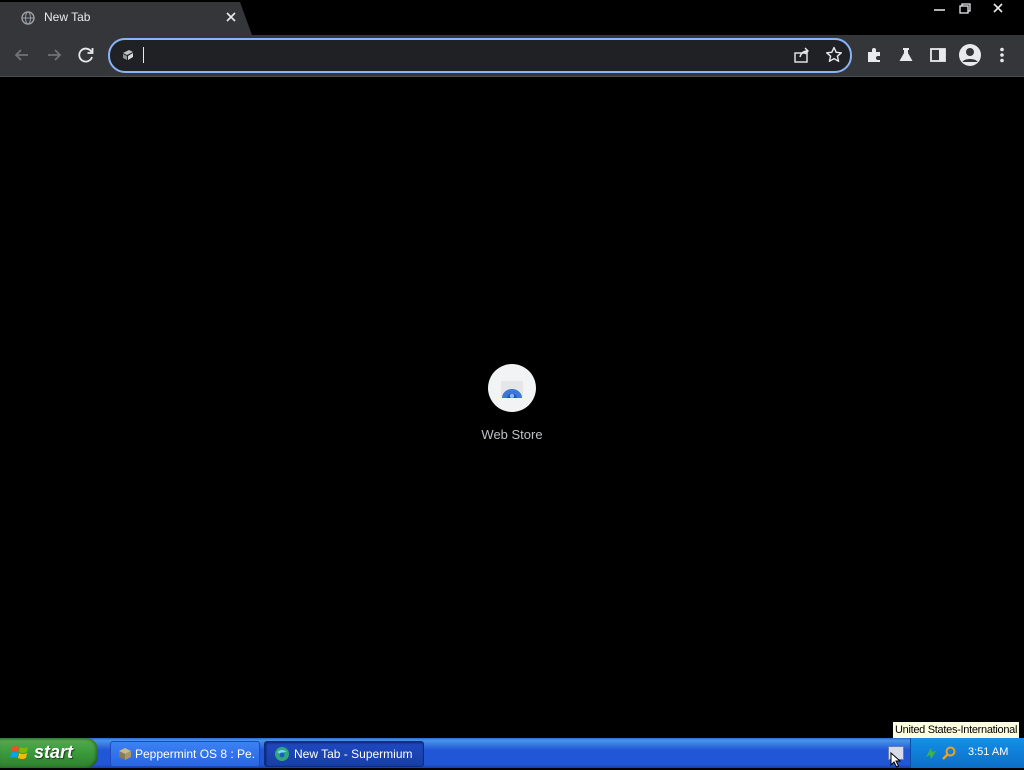  What do you see at coordinates (22, 55) in the screenshot?
I see `back-button` at bounding box center [22, 55].